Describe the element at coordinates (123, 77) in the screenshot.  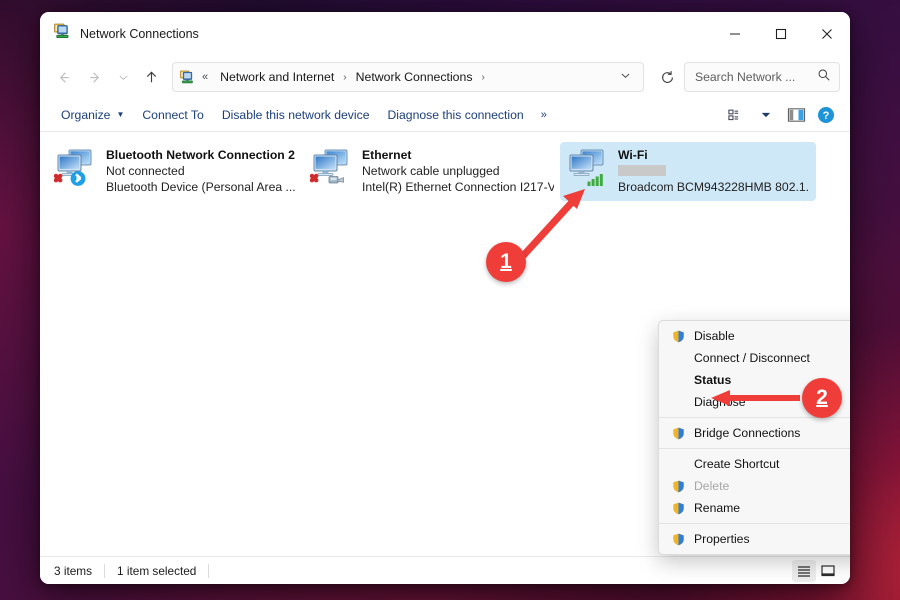
I see `recent-locations-chevron-icon` at that location.